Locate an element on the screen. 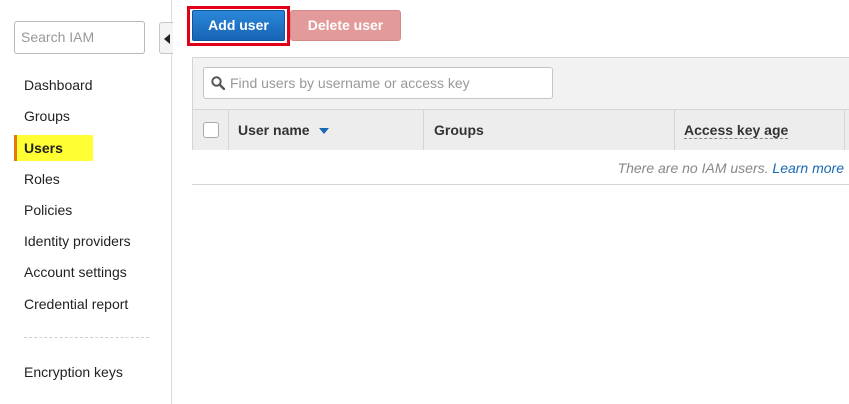 The image size is (849, 404). column-header-access-key-age: Access key age is located at coordinates (760, 130).